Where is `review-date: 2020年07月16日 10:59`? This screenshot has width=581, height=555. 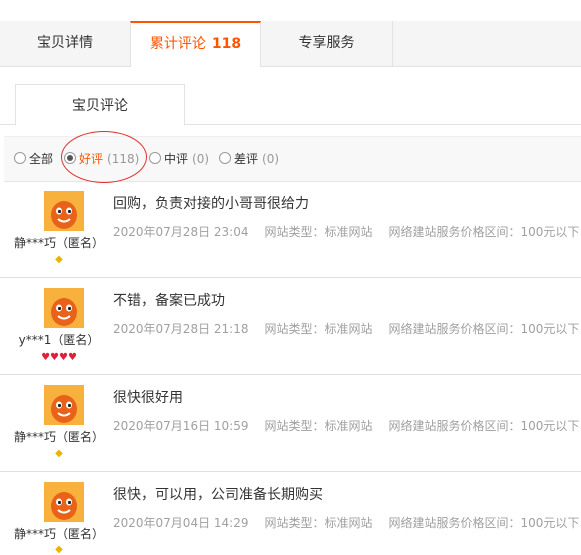
review-date: 2020年07月16日 10:59 is located at coordinates (181, 426).